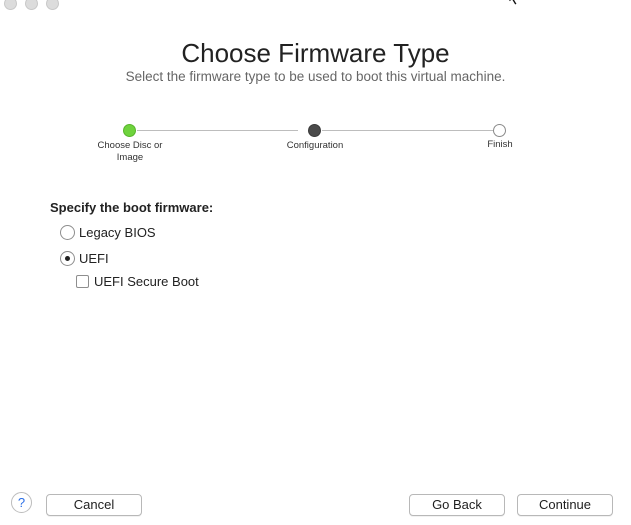 The width and height of the screenshot is (631, 525). I want to click on go-back-button: Go Back, so click(457, 505).